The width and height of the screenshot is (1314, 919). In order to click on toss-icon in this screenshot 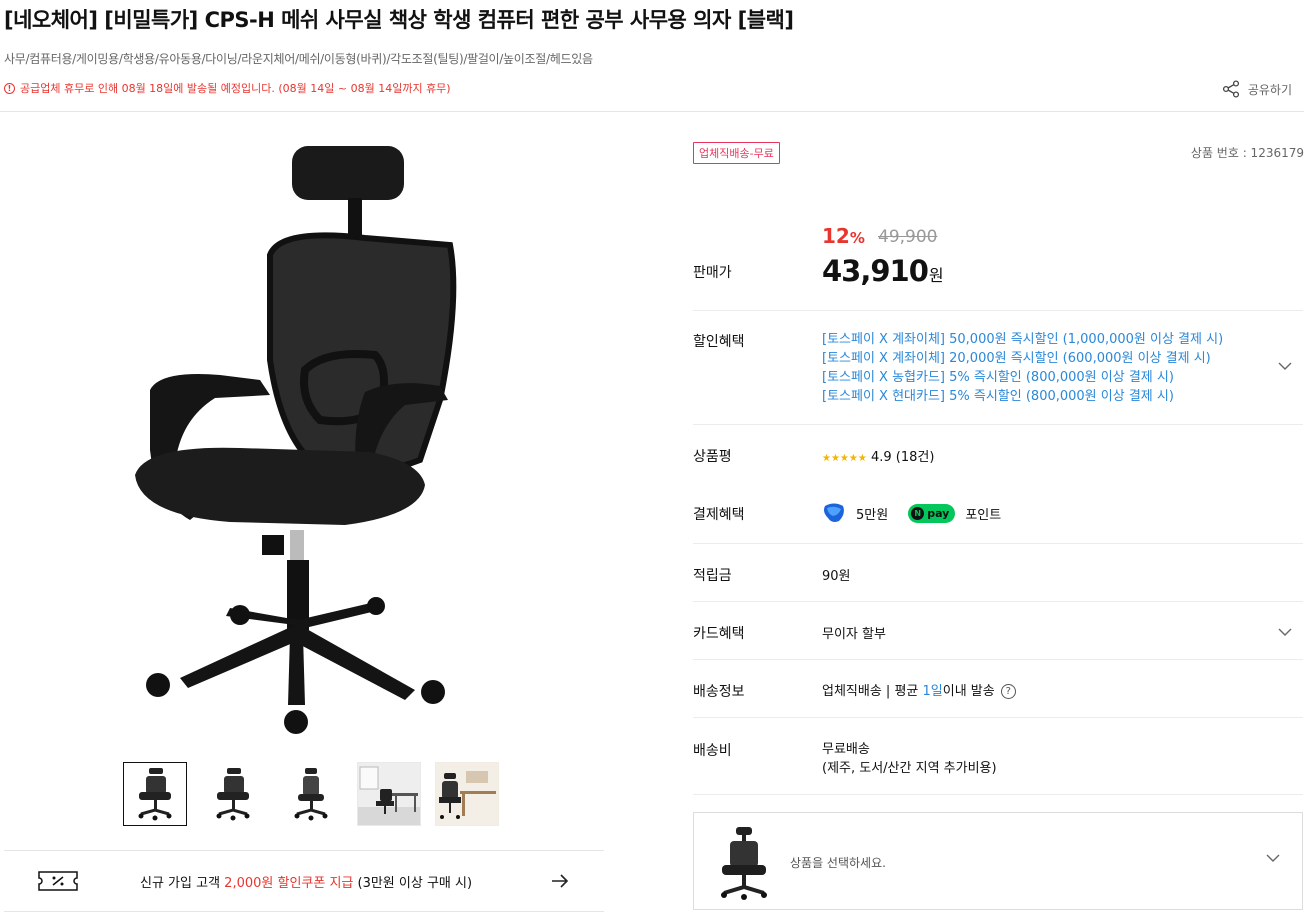, I will do `click(834, 512)`.